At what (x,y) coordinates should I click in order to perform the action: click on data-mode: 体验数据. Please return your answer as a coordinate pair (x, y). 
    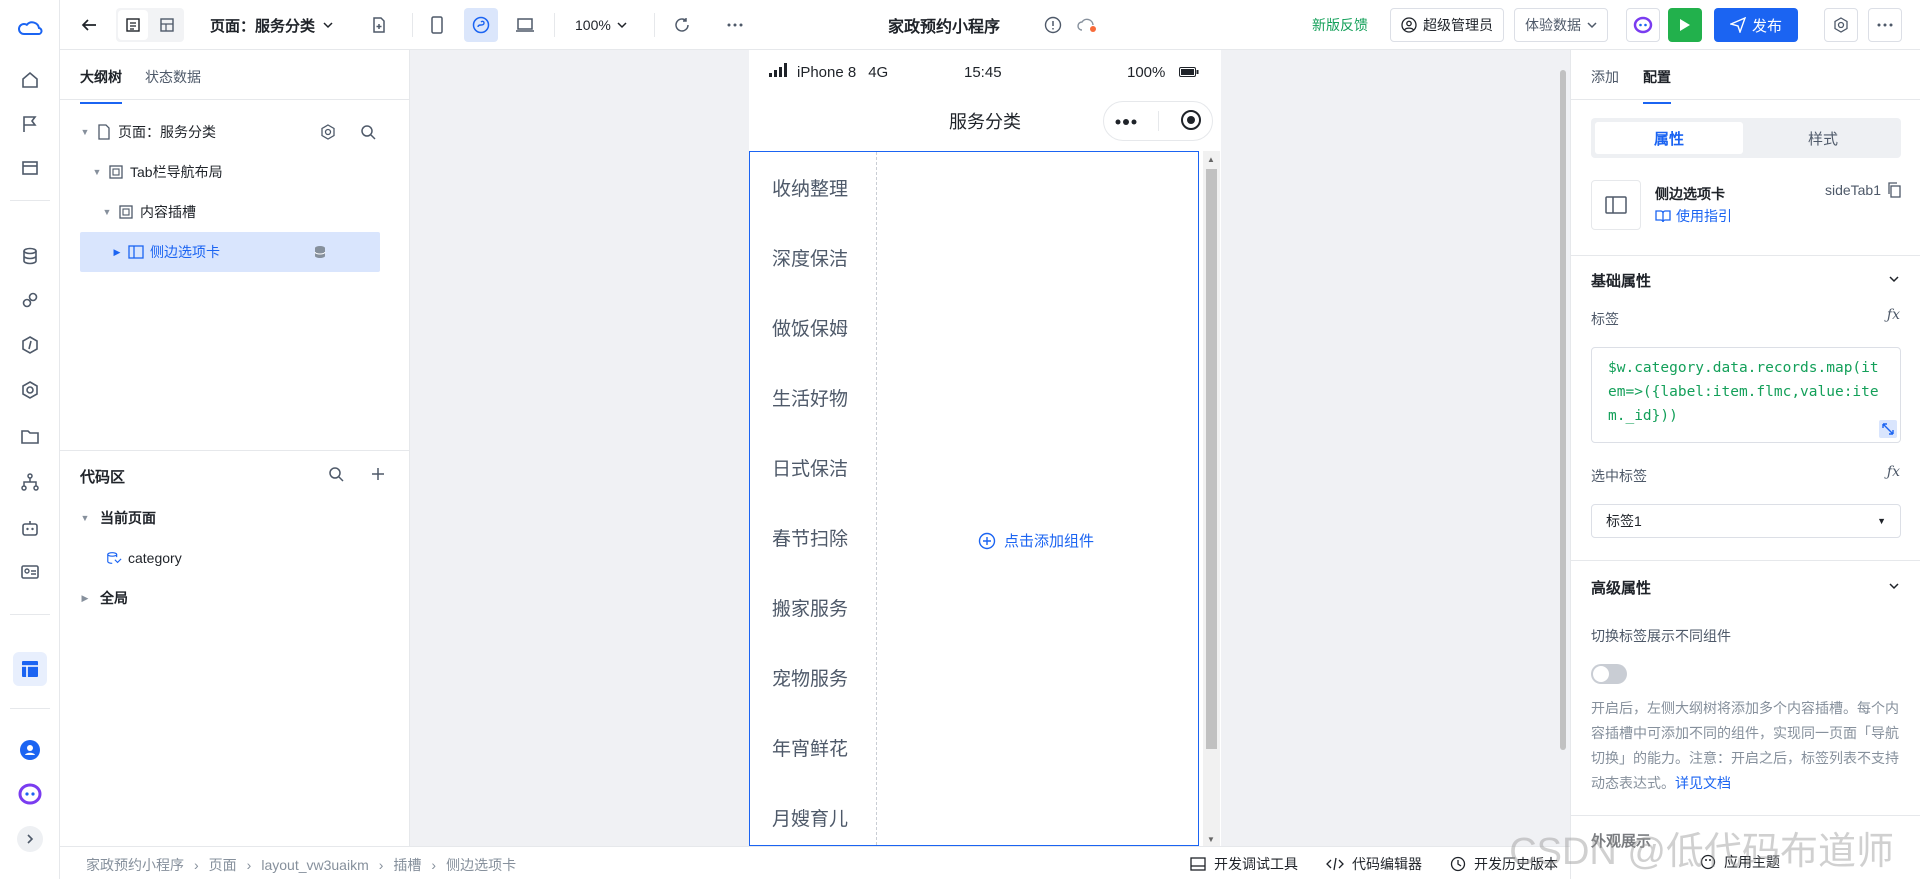
    Looking at the image, I should click on (1561, 25).